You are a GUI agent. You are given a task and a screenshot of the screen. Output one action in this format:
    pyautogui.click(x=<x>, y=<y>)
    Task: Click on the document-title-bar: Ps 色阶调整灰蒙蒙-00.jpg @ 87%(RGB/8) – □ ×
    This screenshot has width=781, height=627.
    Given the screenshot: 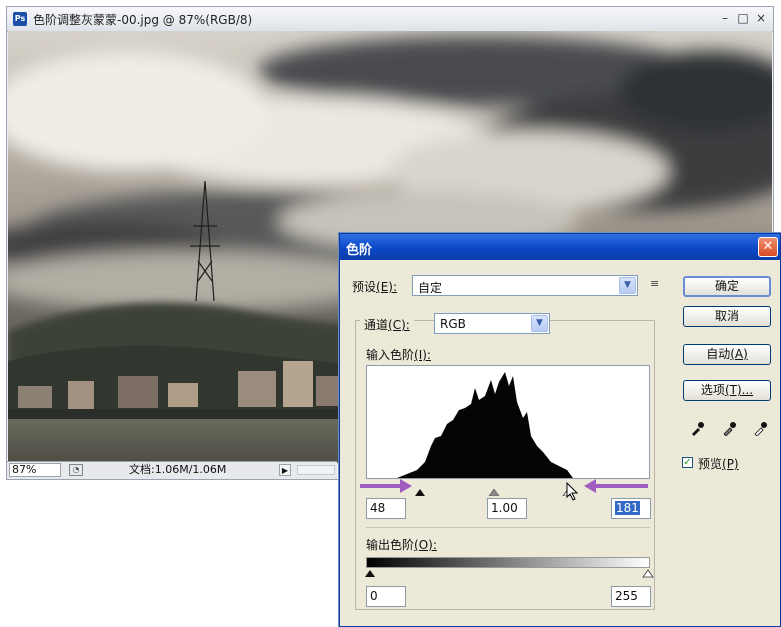 What is the action you would take?
    pyautogui.click(x=390, y=19)
    